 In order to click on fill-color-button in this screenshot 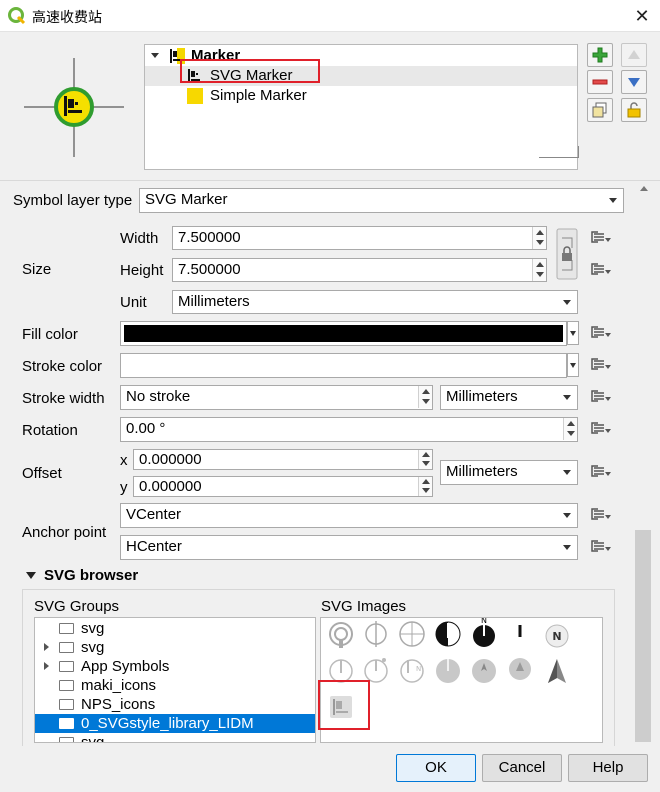, I will do `click(343, 333)`.